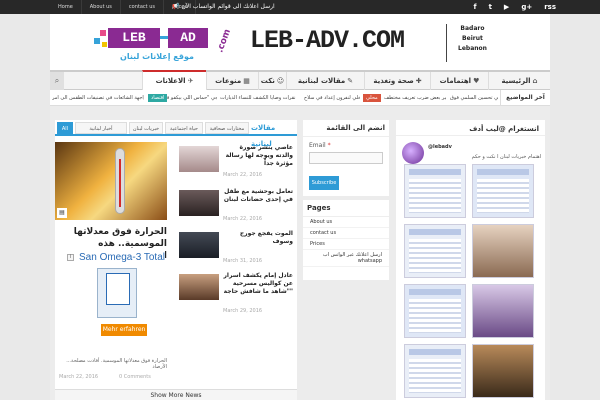  I want to click on nav-articles: مقالات لبنانية ✎, so click(325, 81).